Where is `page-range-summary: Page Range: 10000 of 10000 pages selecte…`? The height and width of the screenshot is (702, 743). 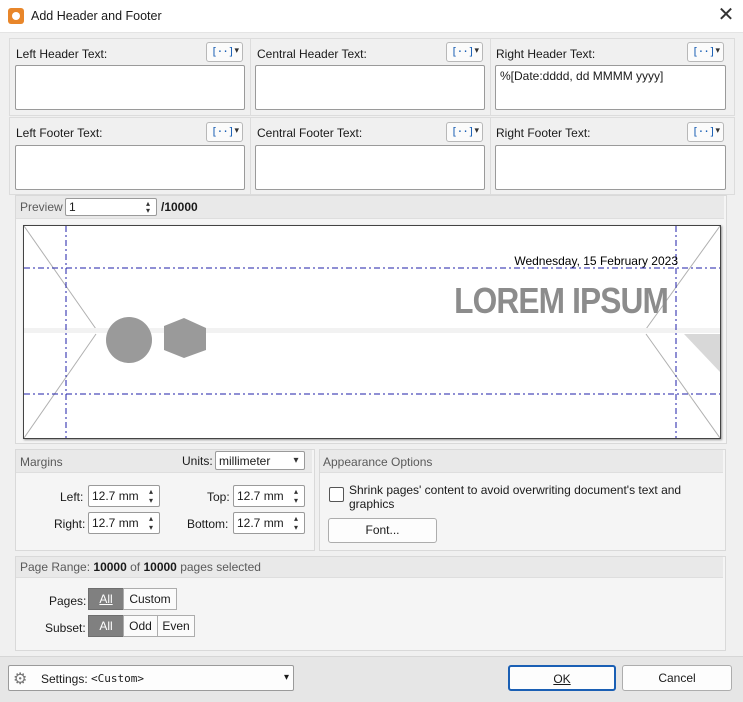 page-range-summary: Page Range: 10000 of 10000 pages selecte… is located at coordinates (140, 567).